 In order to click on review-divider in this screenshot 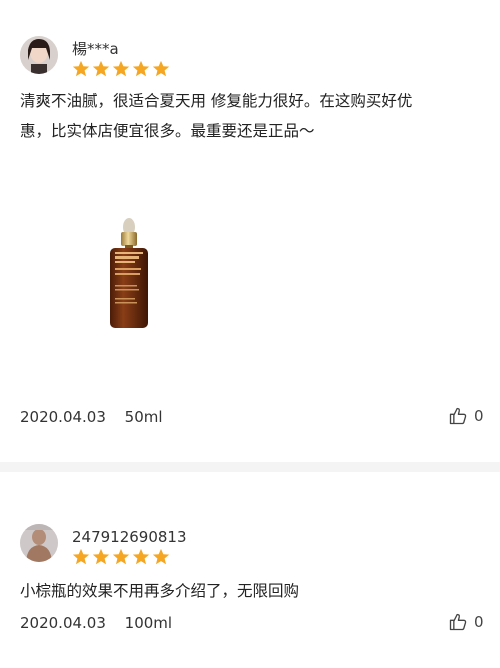, I will do `click(250, 467)`.